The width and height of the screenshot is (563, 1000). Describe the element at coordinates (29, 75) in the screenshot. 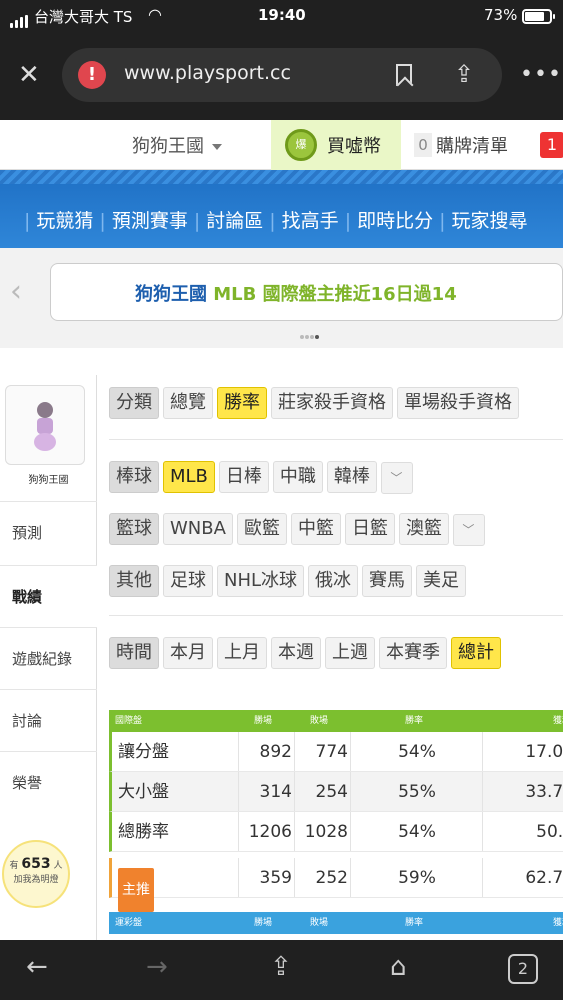

I see `close-icon: ✕` at that location.